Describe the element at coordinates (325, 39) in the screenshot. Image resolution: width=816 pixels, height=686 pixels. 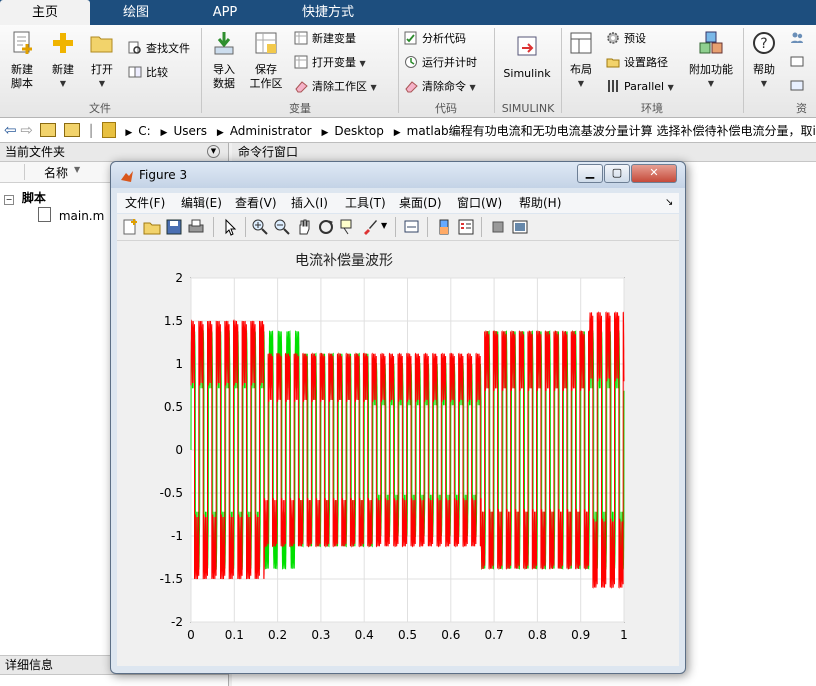
I see `new-variable-button: 新建变量` at that location.